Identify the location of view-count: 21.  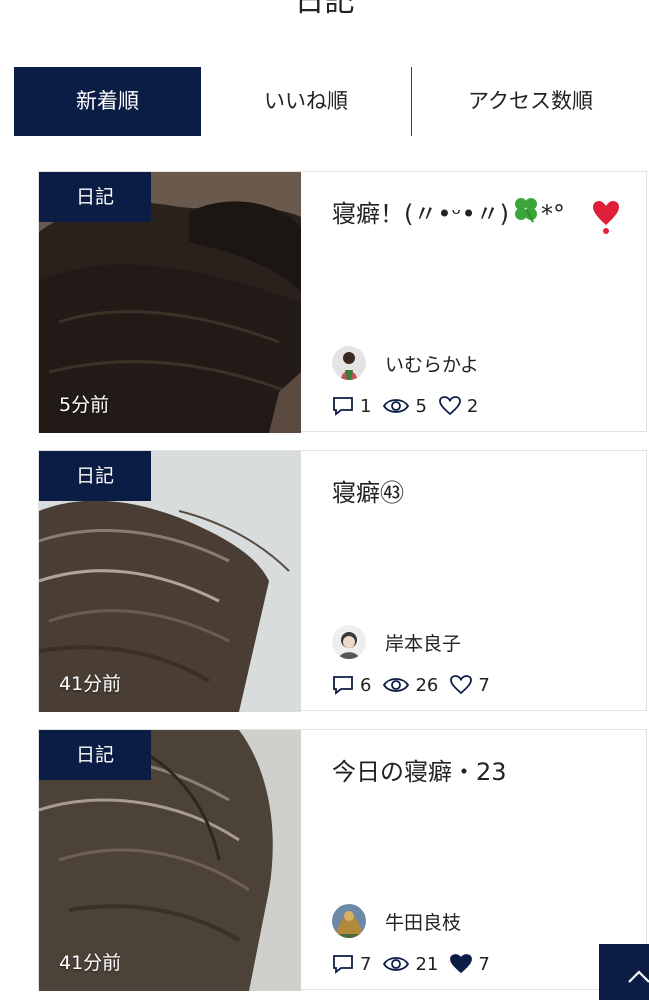
(427, 964).